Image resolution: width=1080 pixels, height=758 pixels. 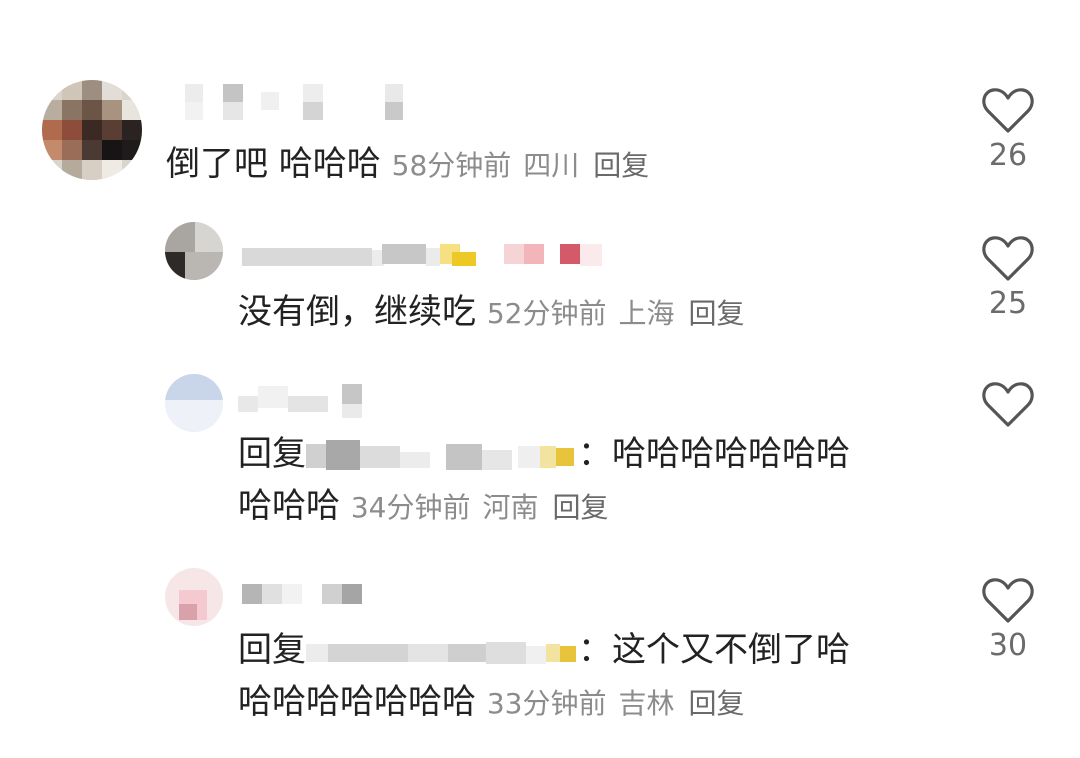 What do you see at coordinates (273, 164) in the screenshot?
I see `comment-content: 倒了吧 哈哈哈` at bounding box center [273, 164].